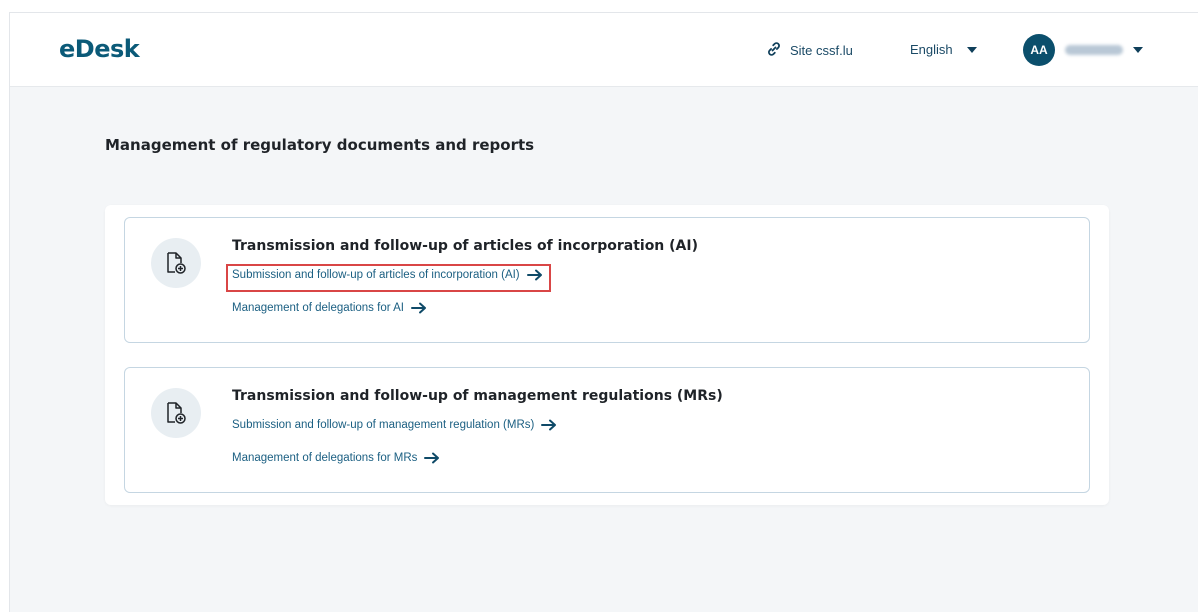  Describe the element at coordinates (325, 458) in the screenshot. I see `link-label: Management of delegations for MRs` at that location.